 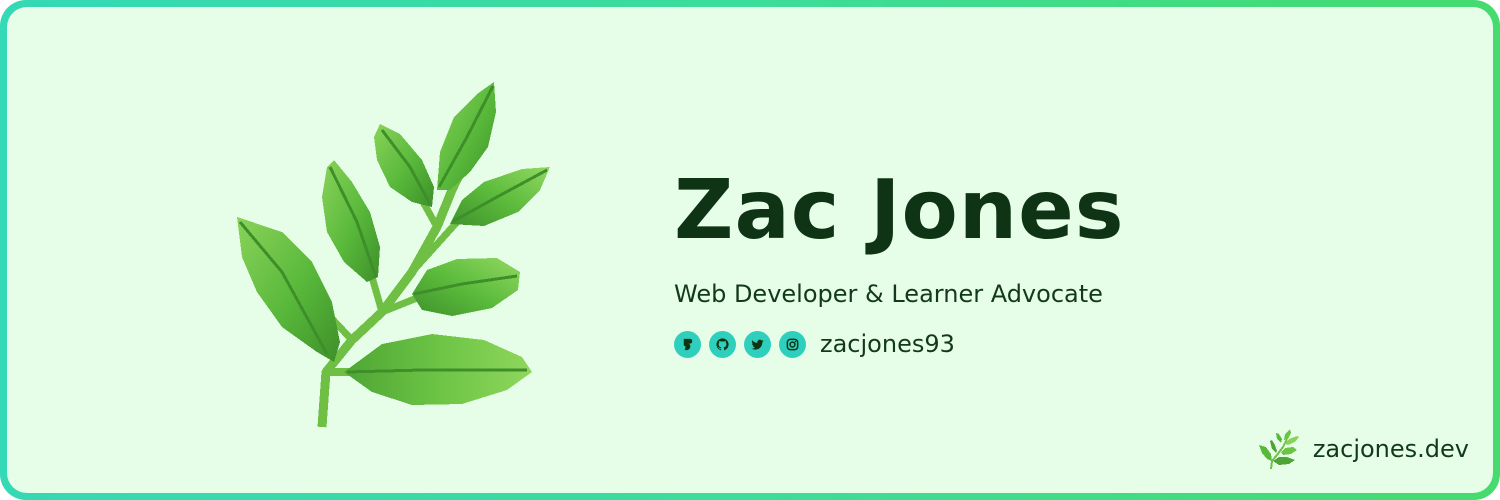 I want to click on twitter-icon, so click(x=757, y=344).